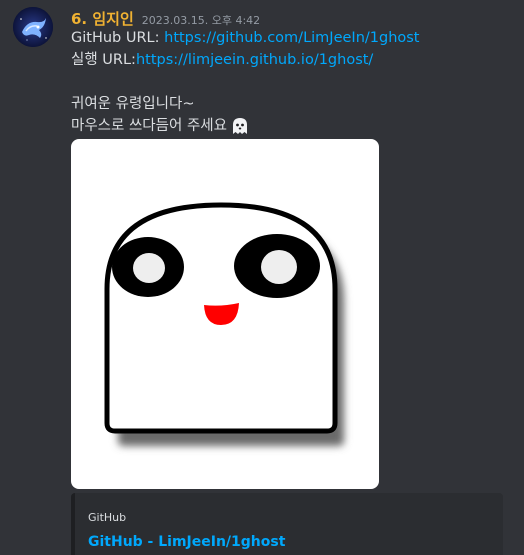  I want to click on avatar, so click(33, 27).